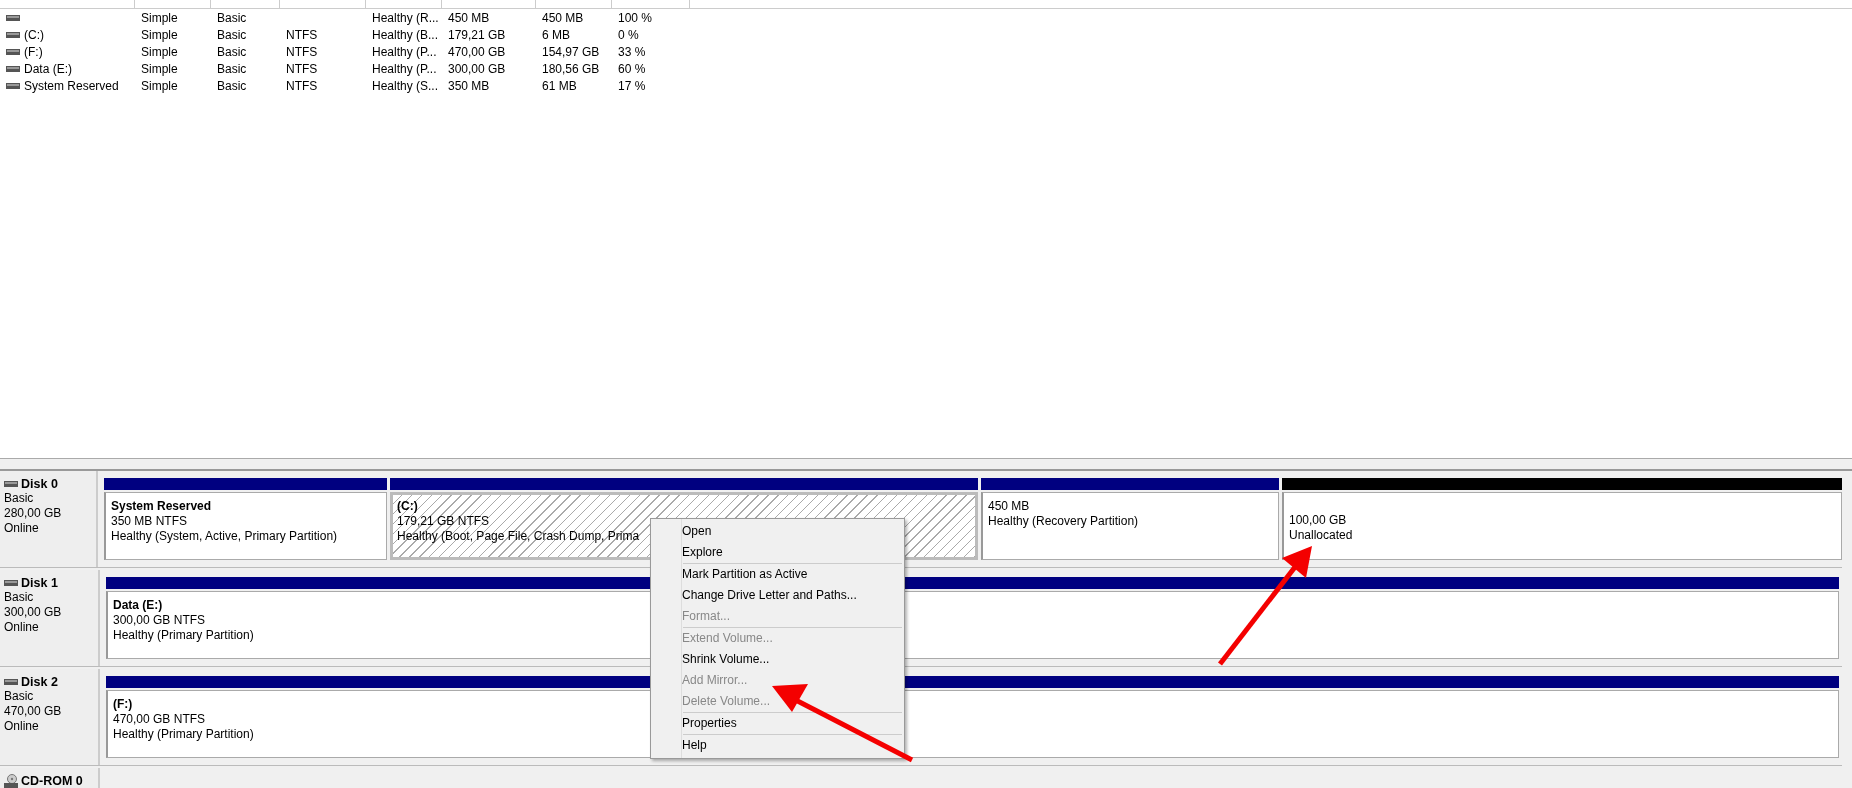  What do you see at coordinates (477, 34) in the screenshot?
I see `table-cell: 179,21 GB` at bounding box center [477, 34].